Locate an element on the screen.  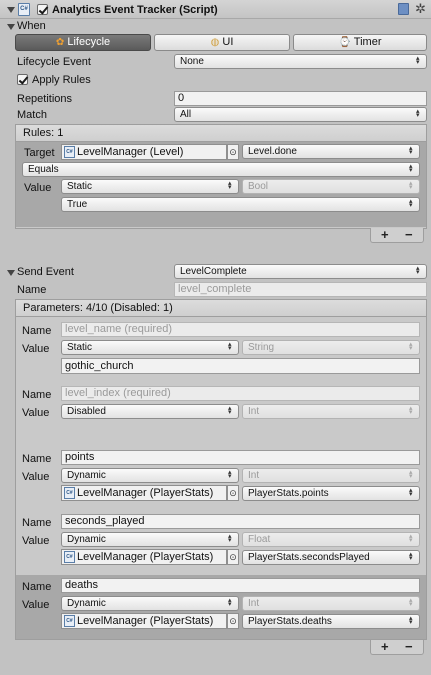
repetitions-field: 0 is located at coordinates (300, 98).